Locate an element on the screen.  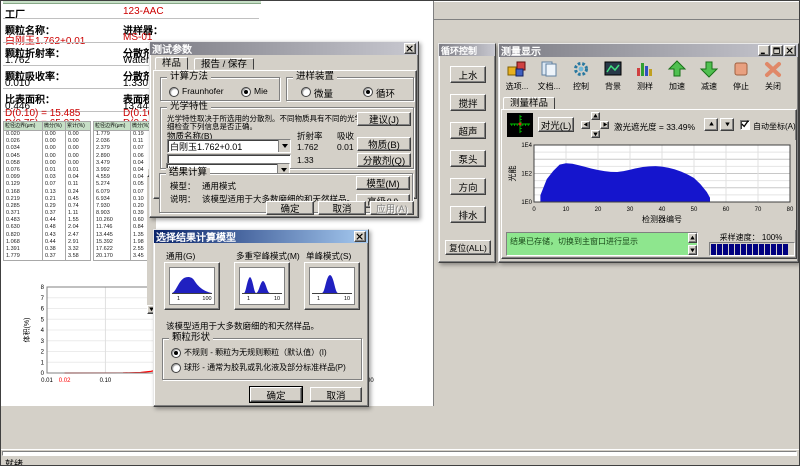
single-model-button: 1 10 is located at coordinates (332, 286).